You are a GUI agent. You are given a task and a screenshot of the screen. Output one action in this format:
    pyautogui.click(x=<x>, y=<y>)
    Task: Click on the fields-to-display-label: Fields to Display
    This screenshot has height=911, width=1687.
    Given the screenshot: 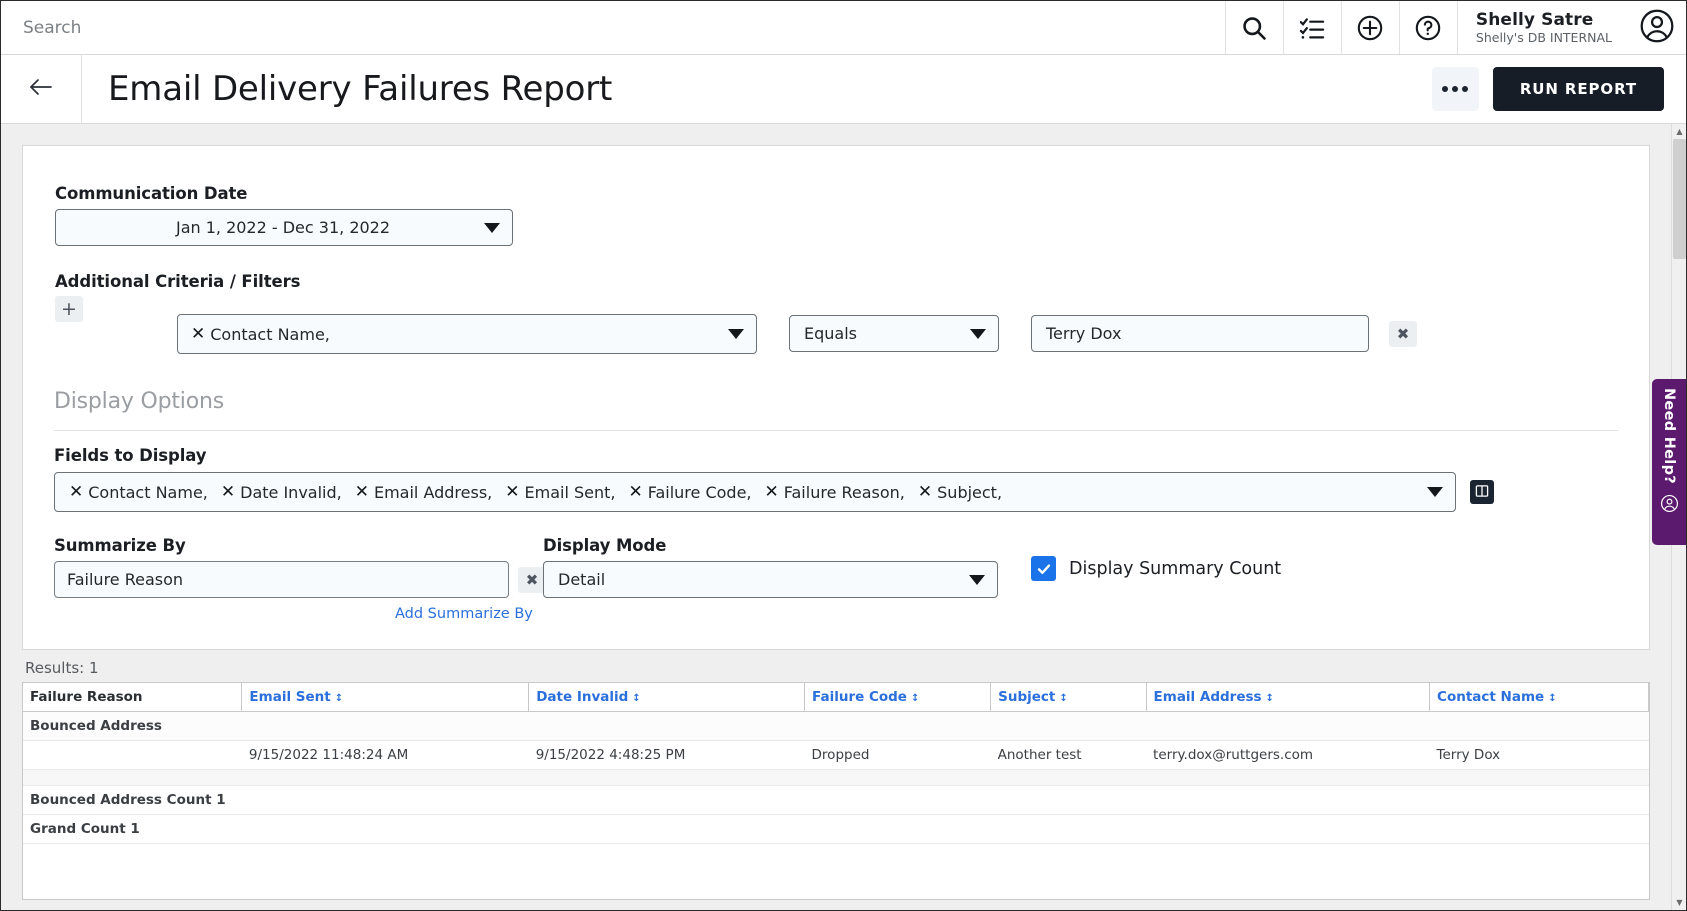 What is the action you would take?
    pyautogui.click(x=130, y=455)
    